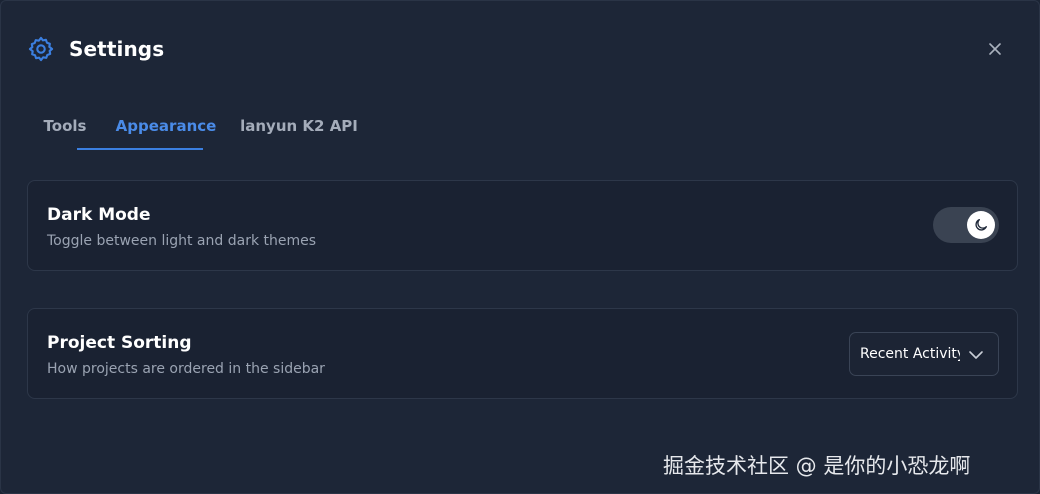 The image size is (1040, 494). I want to click on dark-mode-label: Dark Mode, so click(99, 215).